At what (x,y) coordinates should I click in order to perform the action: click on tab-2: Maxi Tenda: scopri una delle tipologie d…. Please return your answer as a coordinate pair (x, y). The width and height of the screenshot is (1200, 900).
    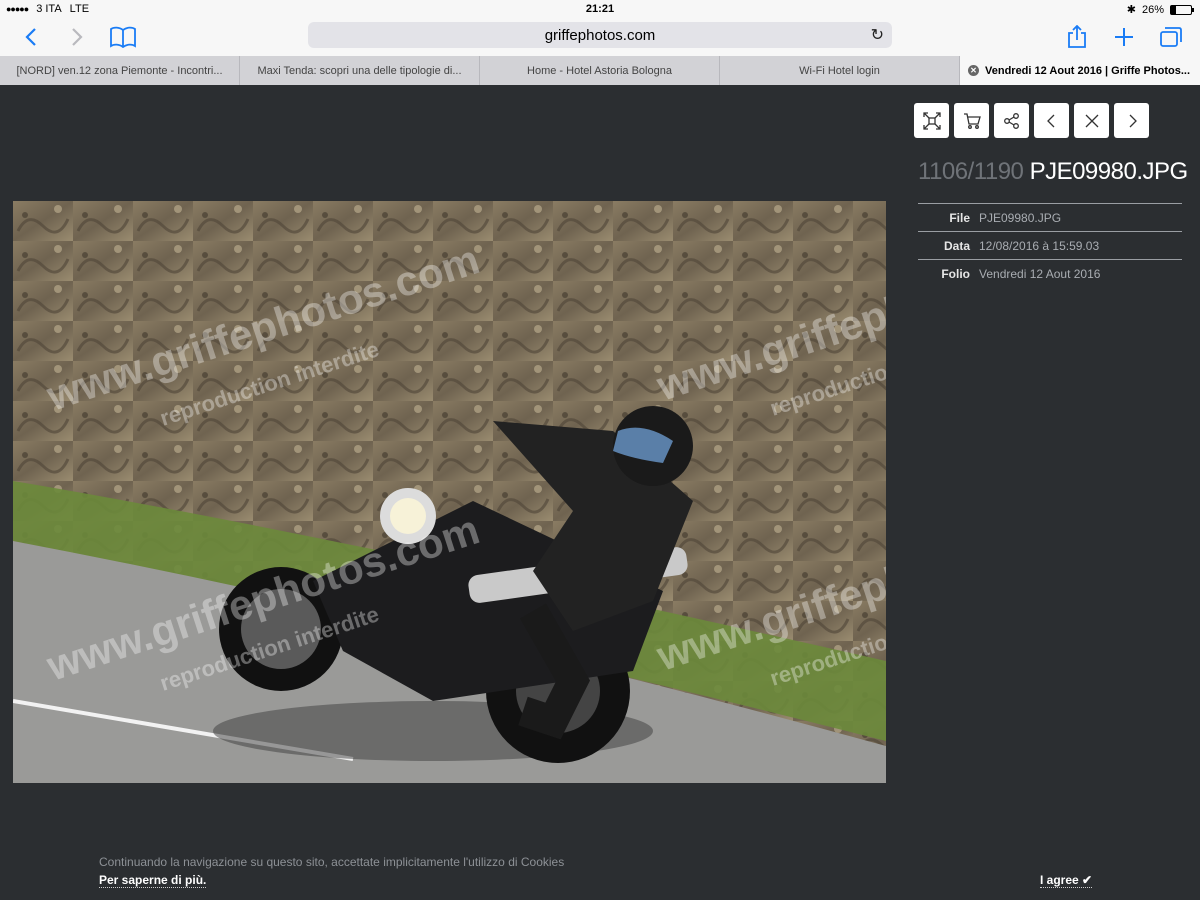
    Looking at the image, I should click on (360, 70).